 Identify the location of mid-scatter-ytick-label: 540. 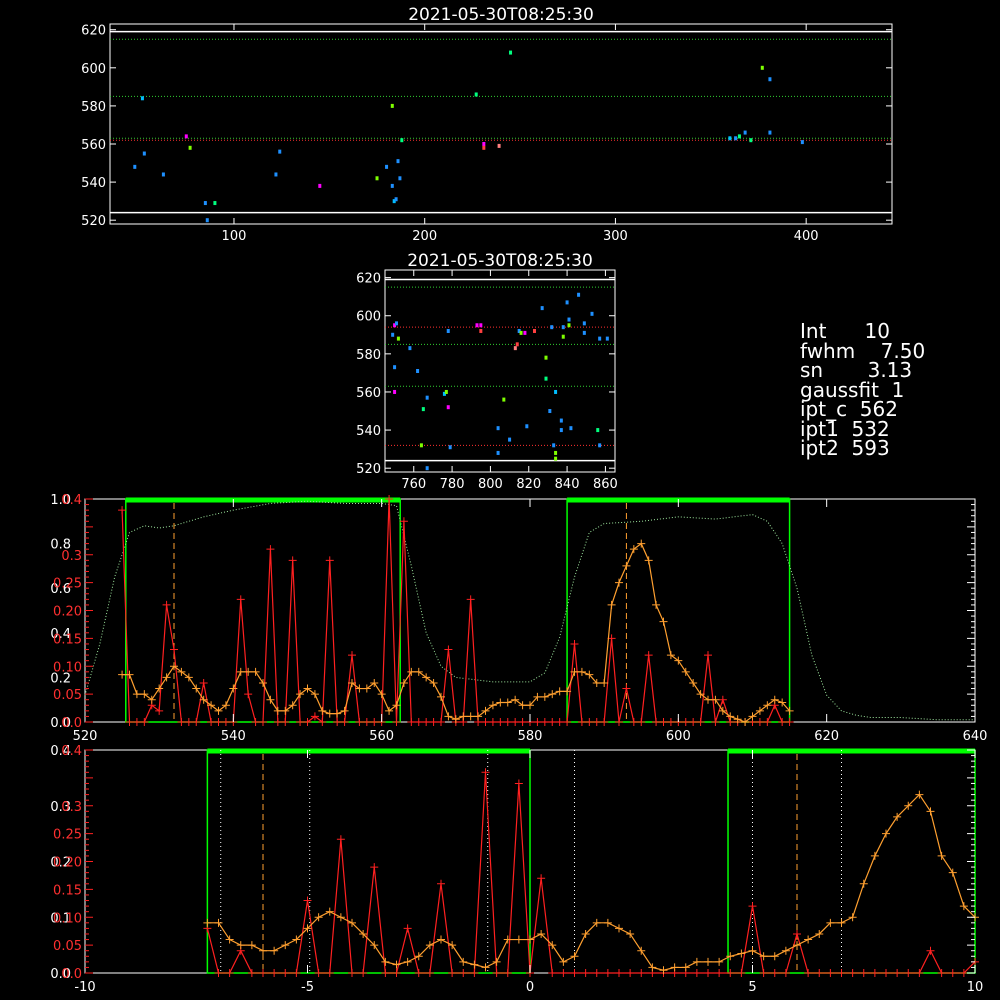
(368, 431).